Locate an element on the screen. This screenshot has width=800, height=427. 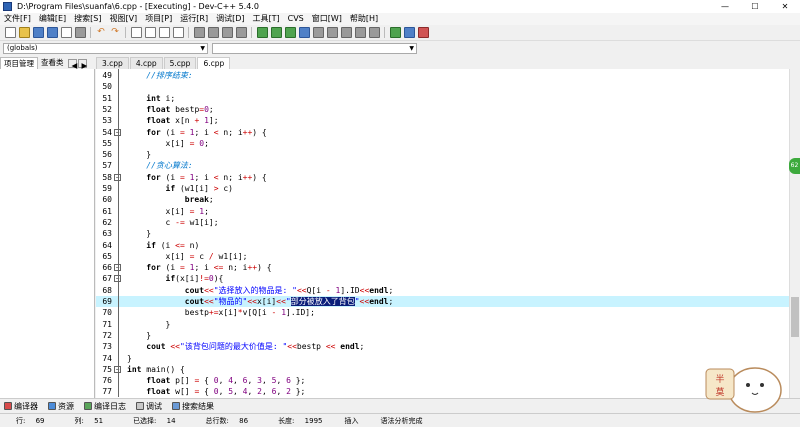
menu-item: 帮助[H] is located at coordinates (364, 19).